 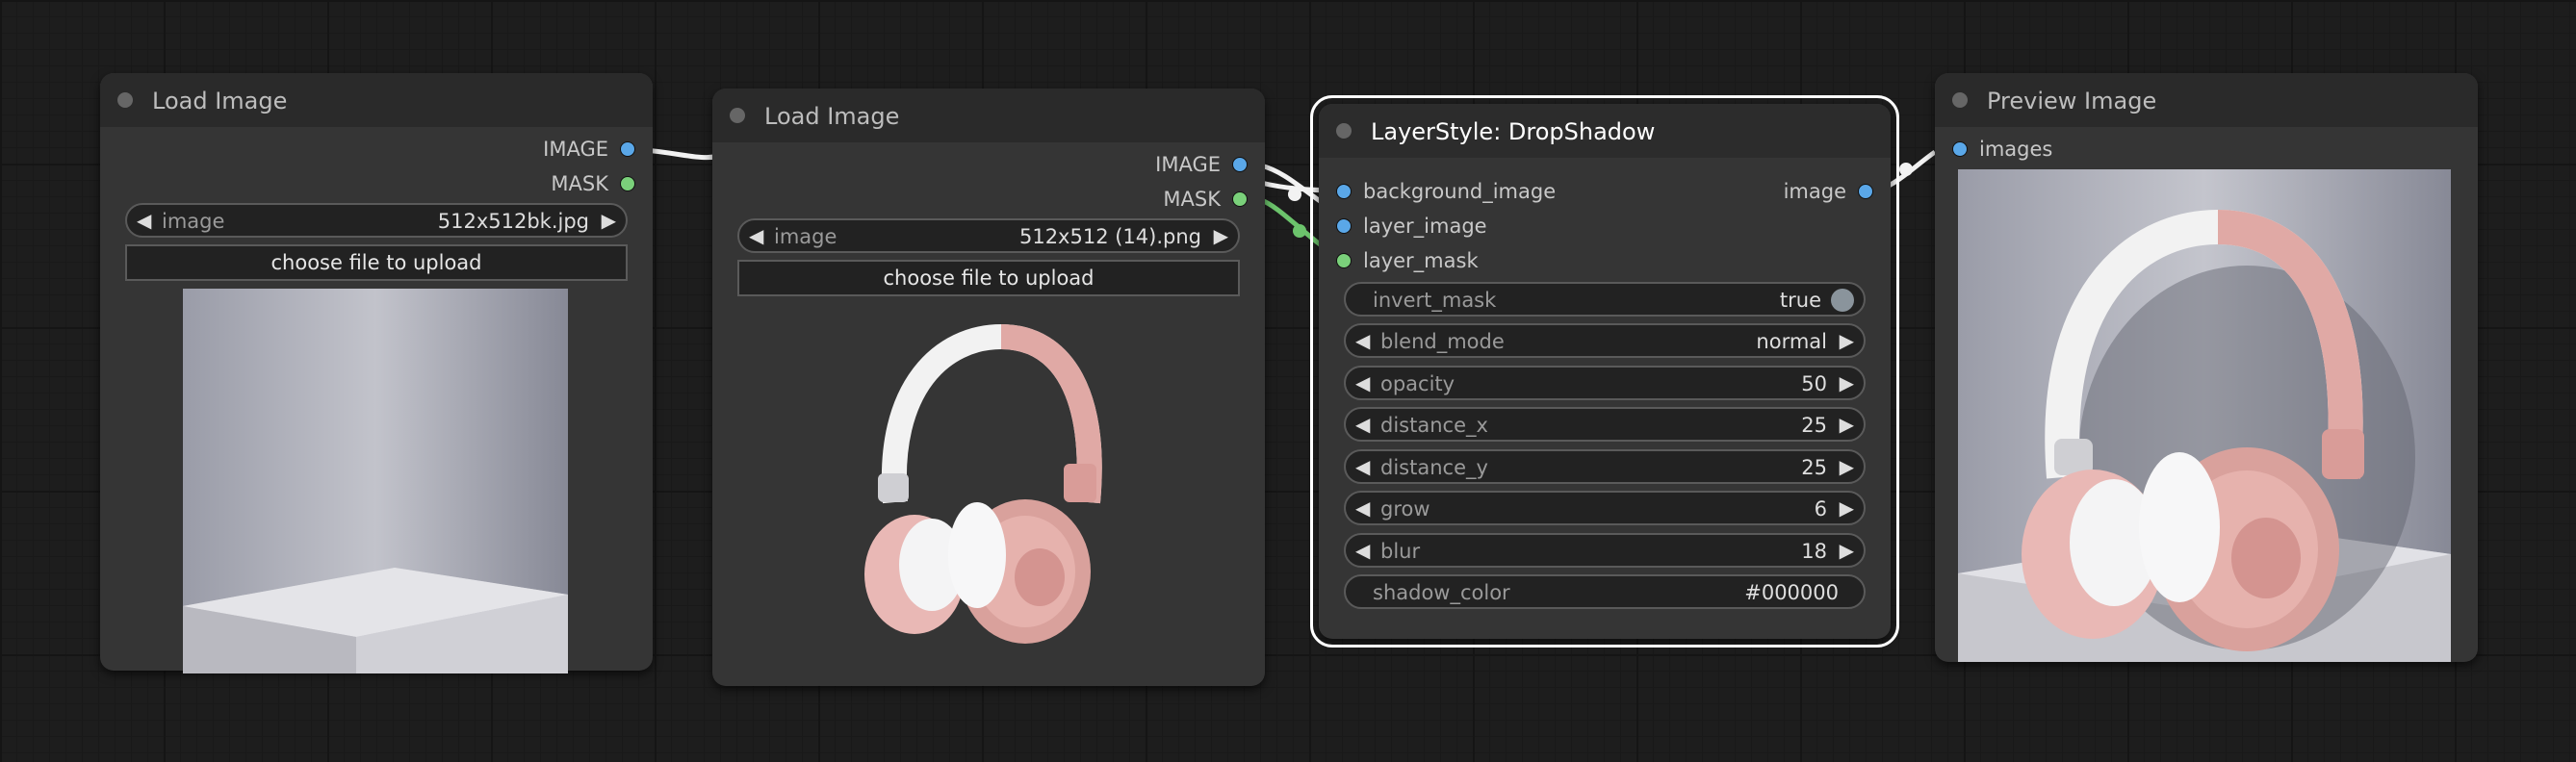 What do you see at coordinates (376, 220) in the screenshot?
I see `image-combo-widget: ◀ image 512x512bk.jpg ▶` at bounding box center [376, 220].